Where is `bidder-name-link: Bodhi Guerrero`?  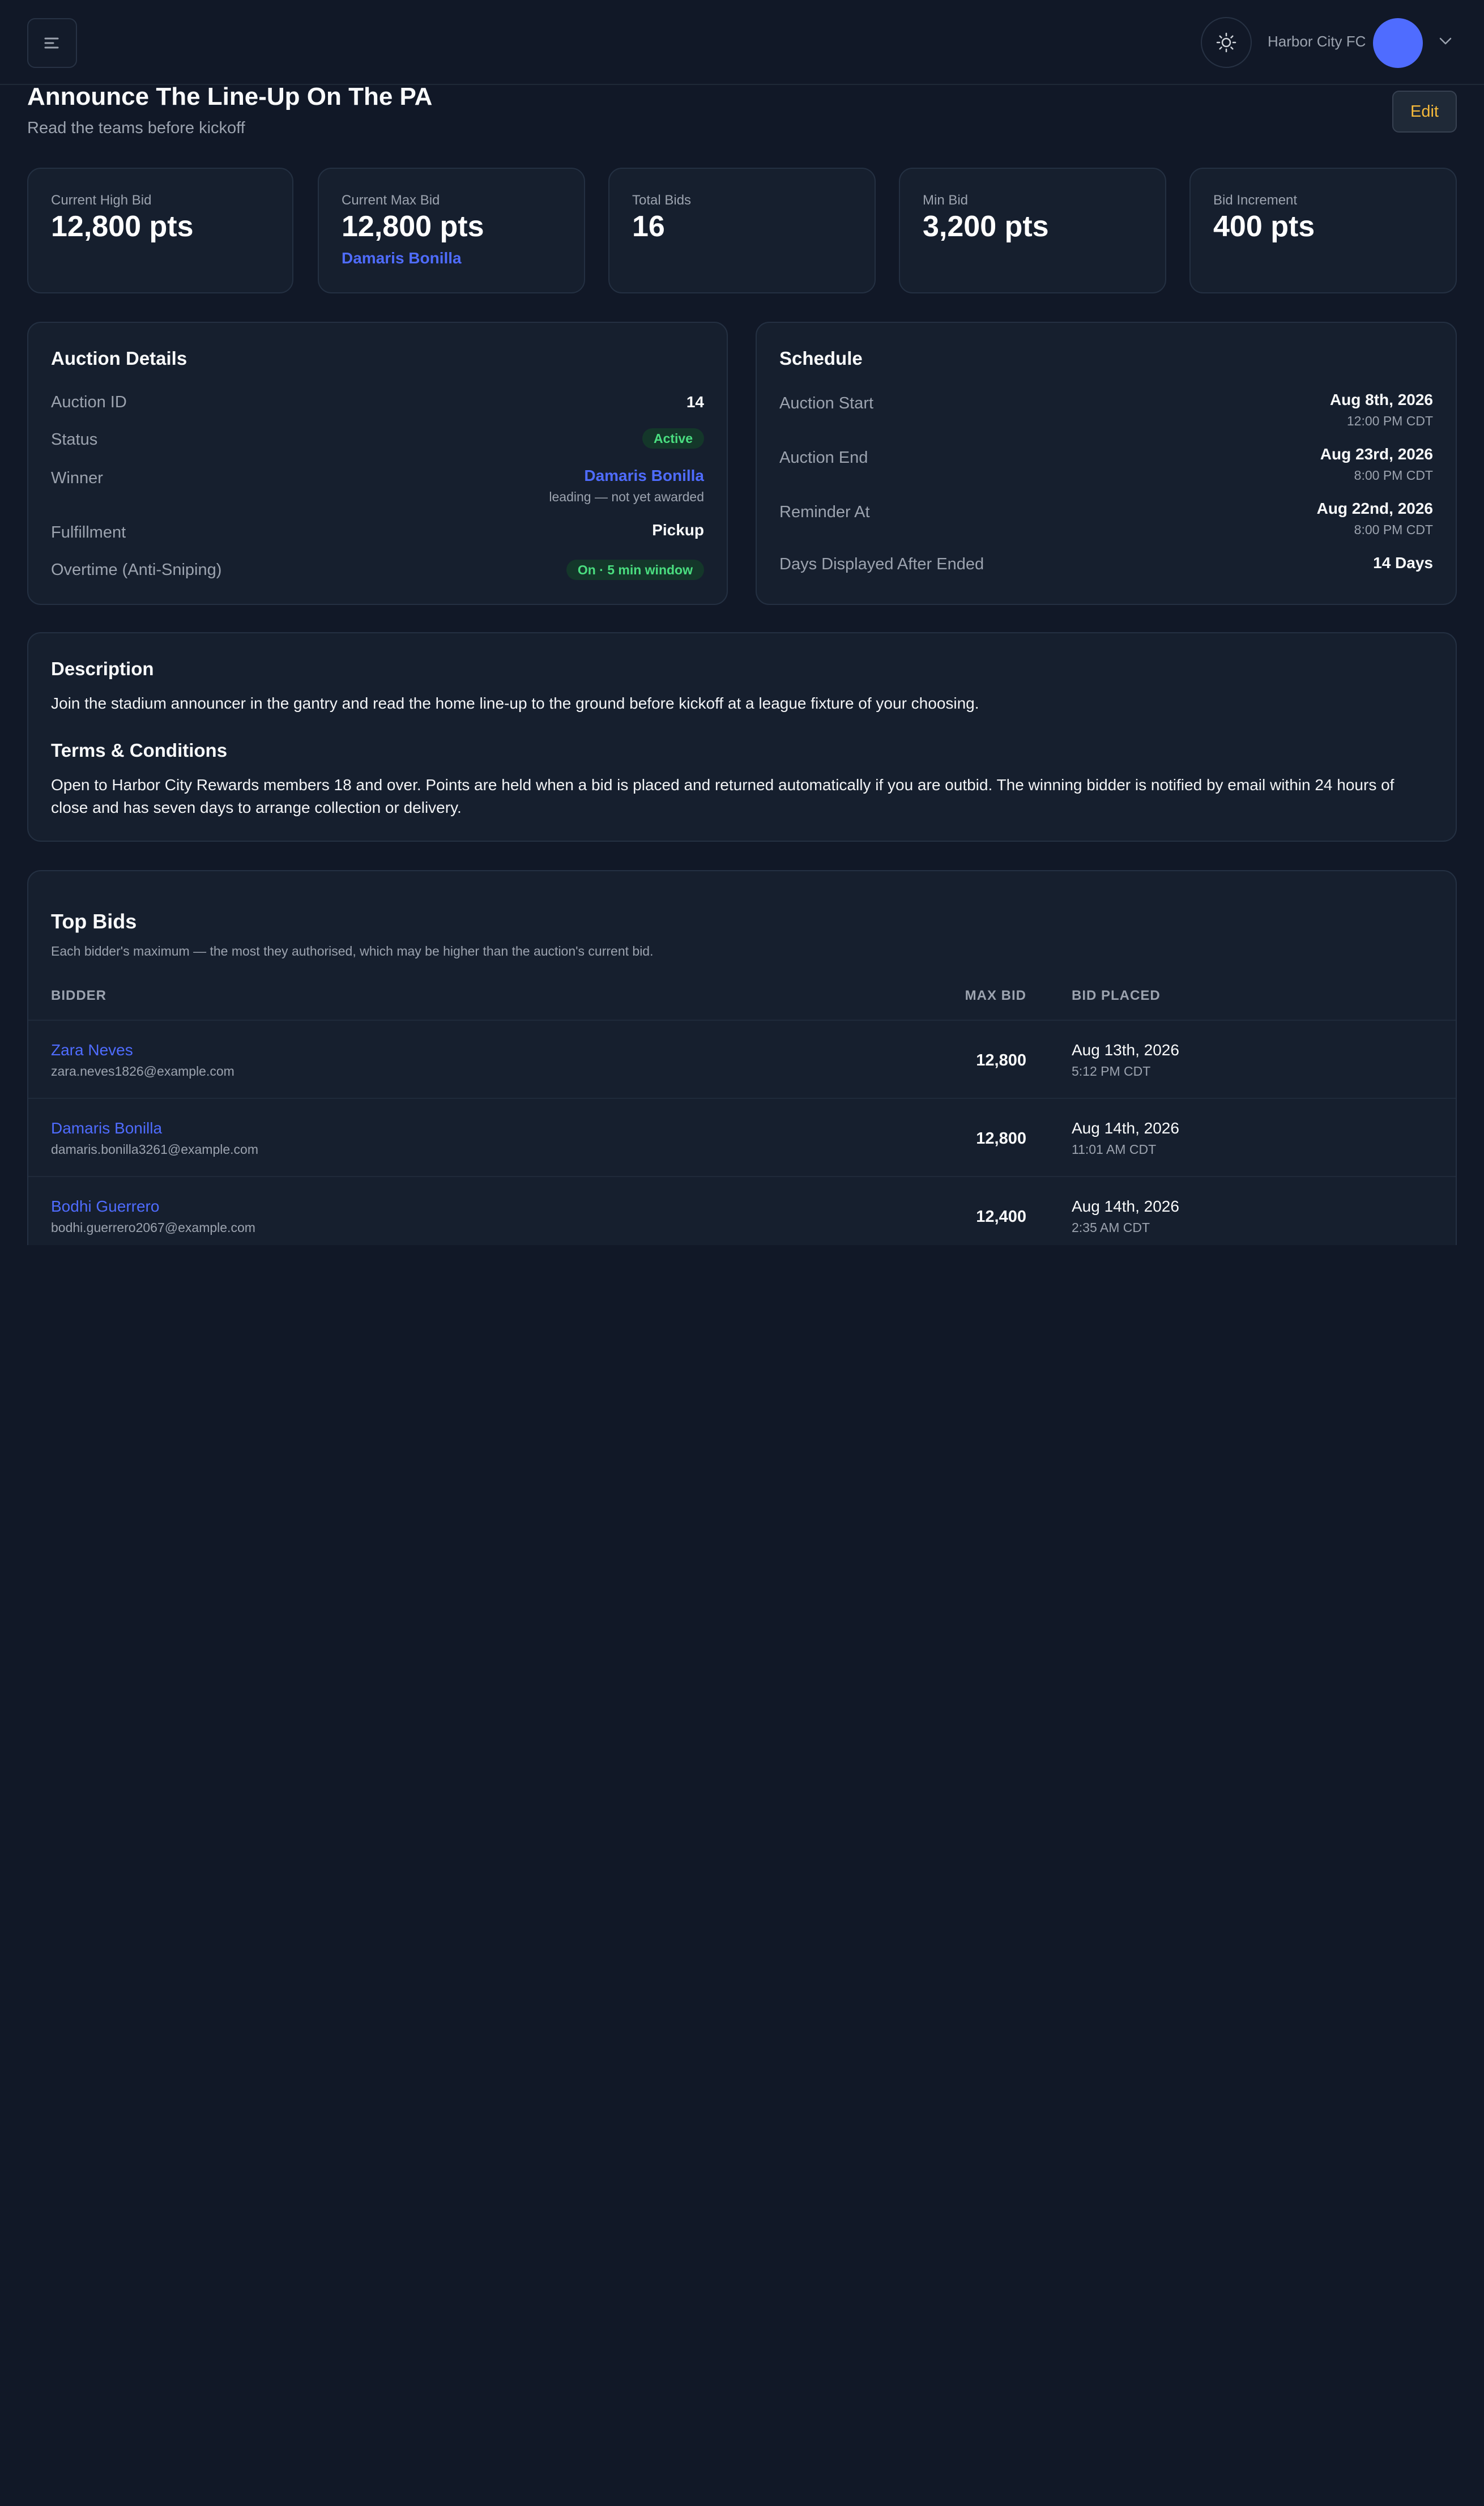
bidder-name-link: Bodhi Guerrero is located at coordinates (105, 1206).